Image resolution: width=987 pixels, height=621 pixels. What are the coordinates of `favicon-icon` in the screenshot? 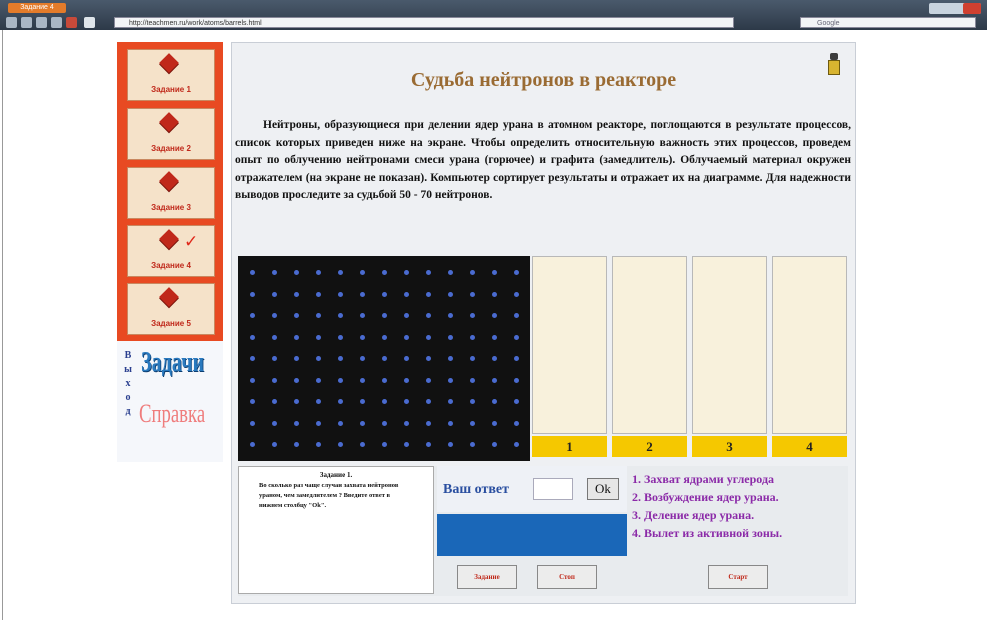 It's located at (89, 22).